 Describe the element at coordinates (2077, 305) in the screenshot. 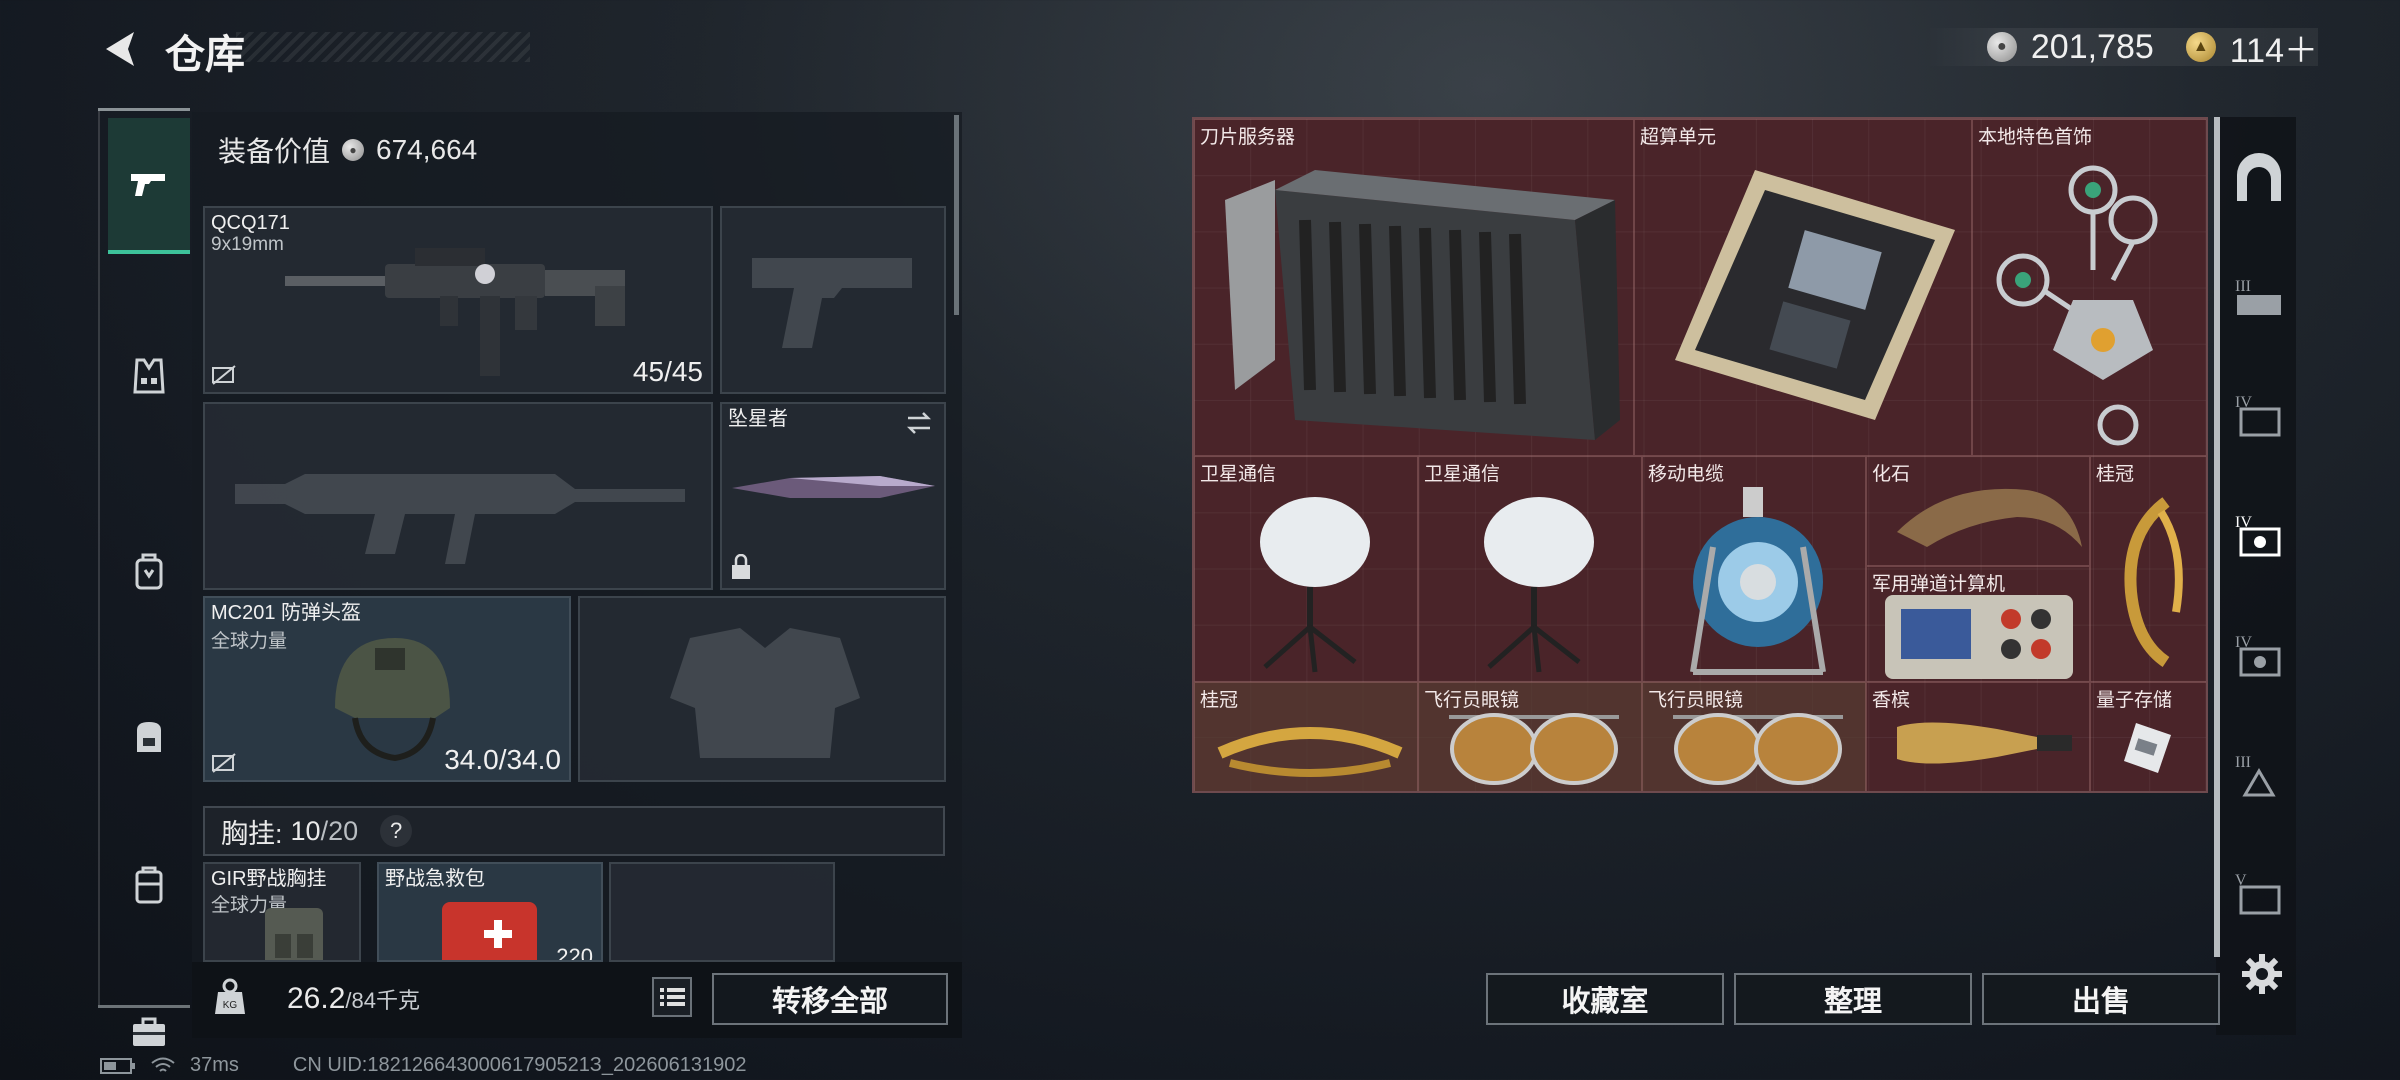

I see `jewelry-icon` at that location.